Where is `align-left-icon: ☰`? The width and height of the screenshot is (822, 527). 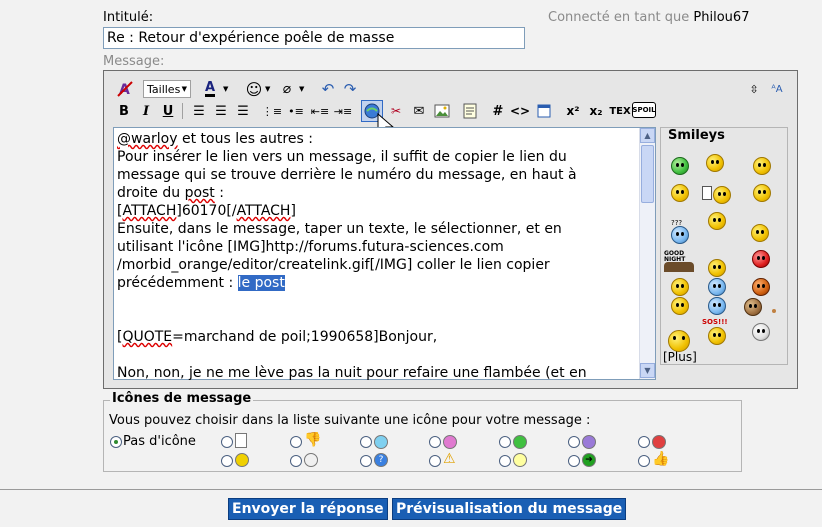
align-left-icon: ☰ is located at coordinates (199, 111).